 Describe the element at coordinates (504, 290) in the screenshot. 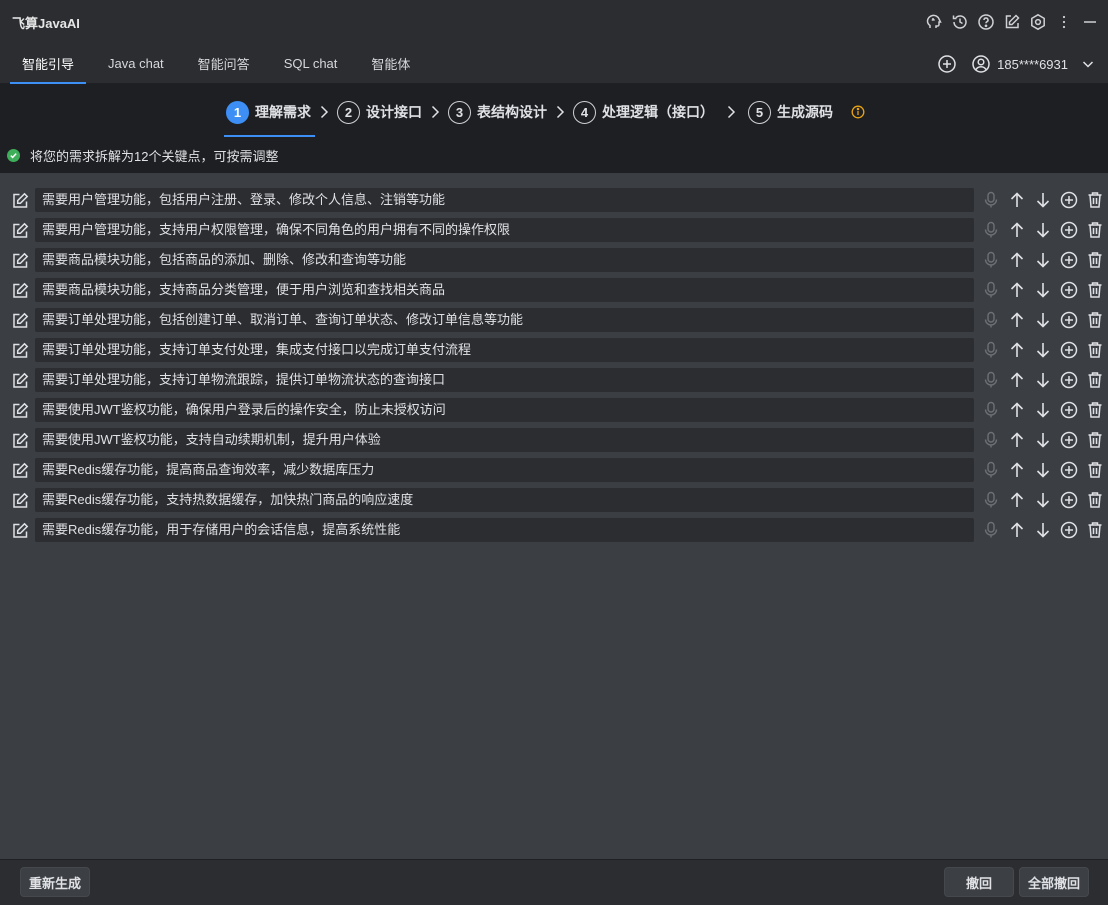

I see `requirement-input: 需要商品模块功能，支持商品分类管理，便于用户浏览和查找相关商品` at that location.